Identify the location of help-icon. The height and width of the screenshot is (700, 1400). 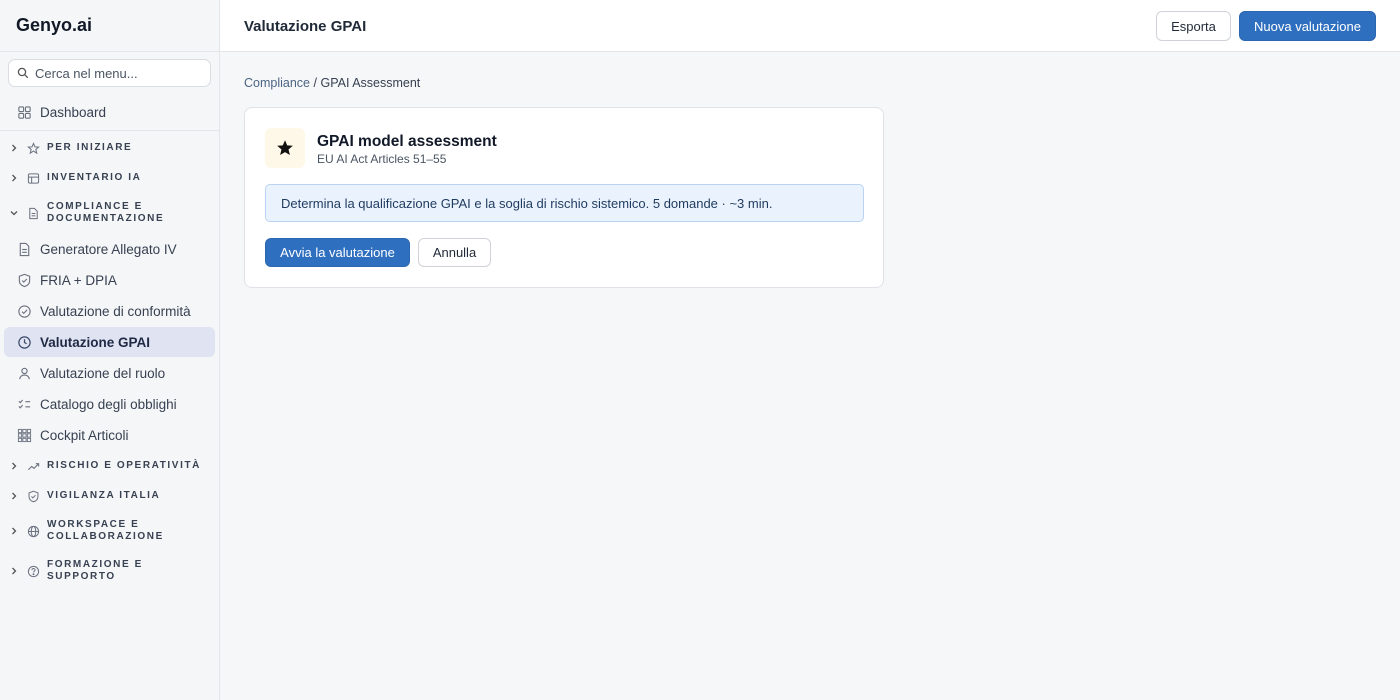
(33, 571).